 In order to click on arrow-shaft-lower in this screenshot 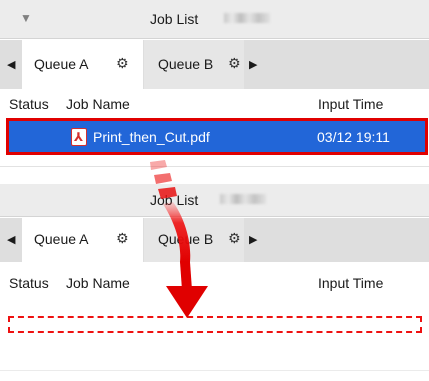, I will do `click(186, 276)`.